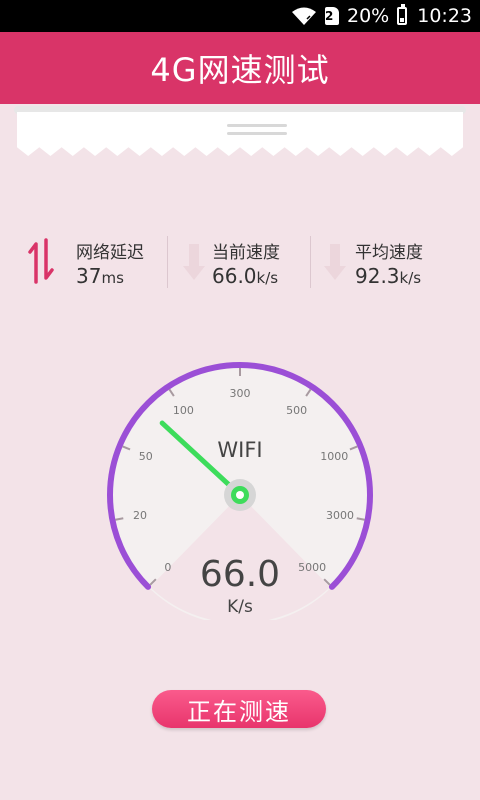  What do you see at coordinates (239, 450) in the screenshot?
I see `network-type-label: WIFI` at bounding box center [239, 450].